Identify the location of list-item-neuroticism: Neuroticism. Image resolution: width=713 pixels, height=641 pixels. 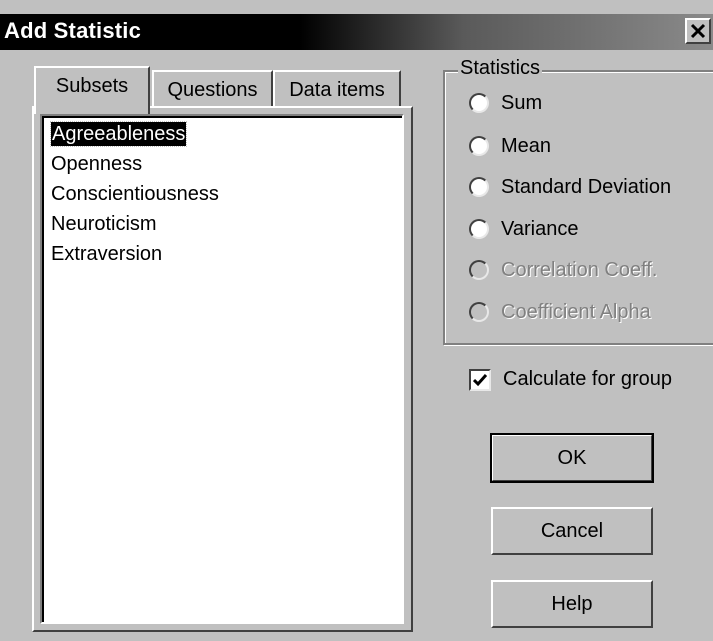
(104, 224).